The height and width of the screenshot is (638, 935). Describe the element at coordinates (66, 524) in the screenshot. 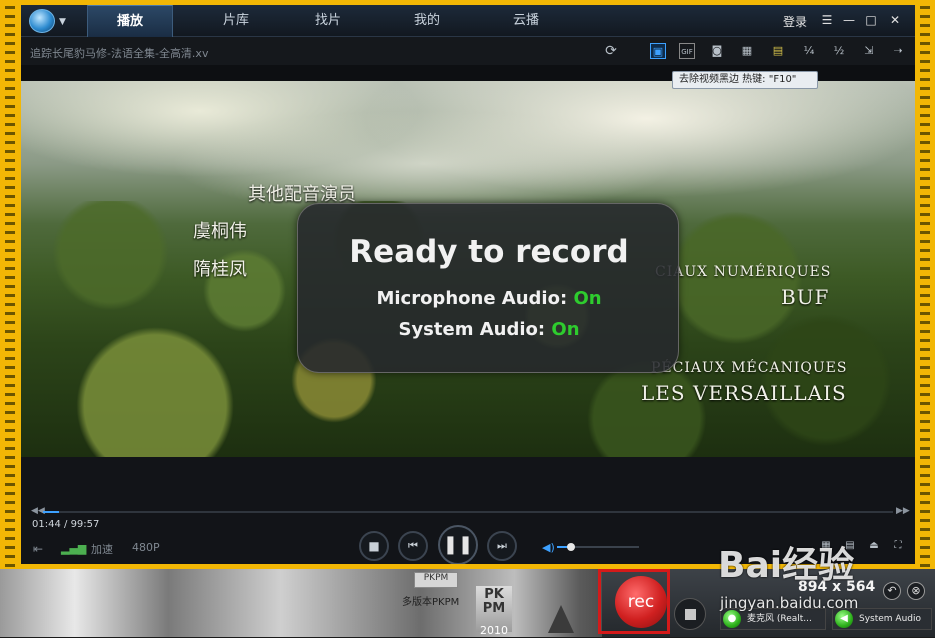

I see `playback-time: 01:44 / 99:57` at that location.